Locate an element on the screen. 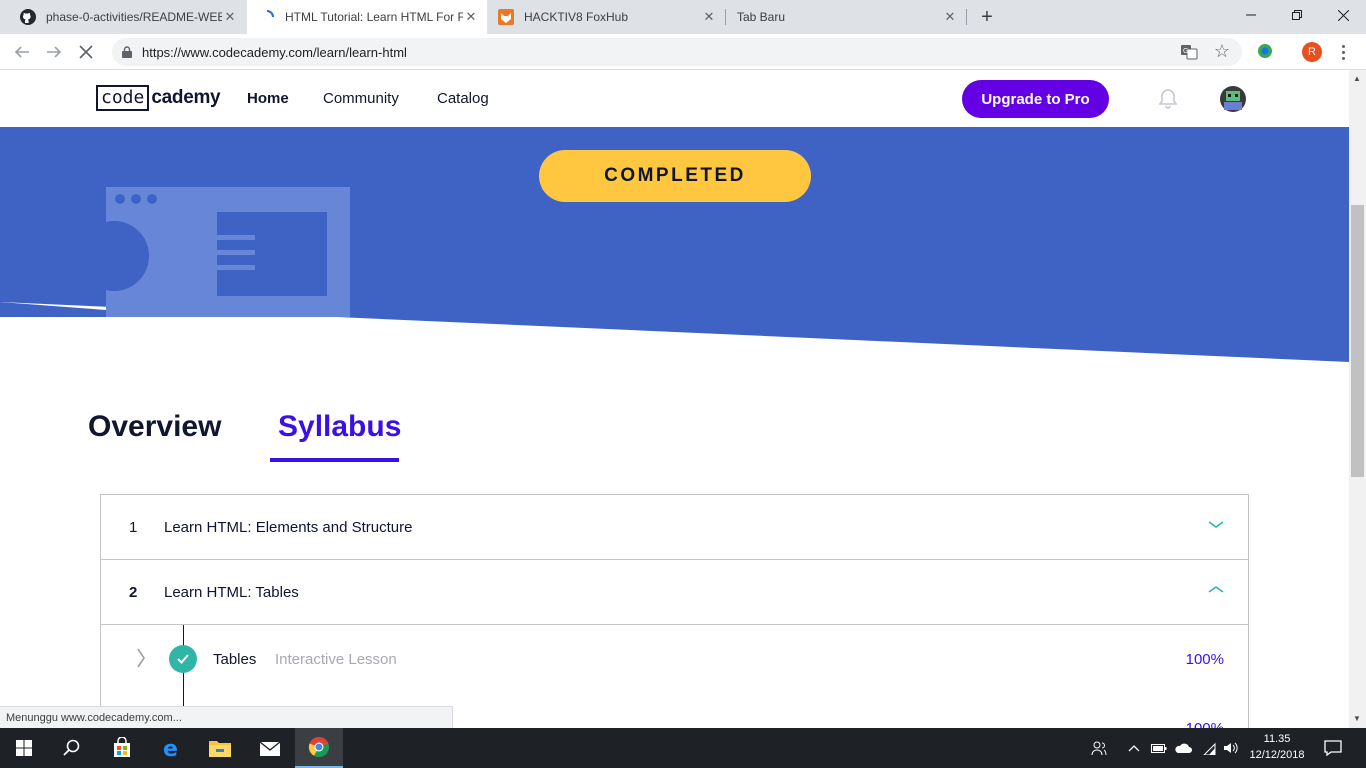 This screenshot has width=1366, height=768. forward-button is located at coordinates (54, 52).